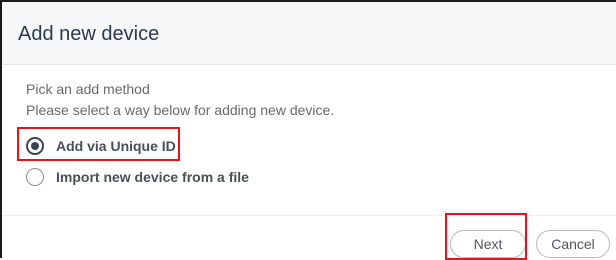 The height and width of the screenshot is (260, 616). I want to click on highlight-box-next, so click(486, 236).